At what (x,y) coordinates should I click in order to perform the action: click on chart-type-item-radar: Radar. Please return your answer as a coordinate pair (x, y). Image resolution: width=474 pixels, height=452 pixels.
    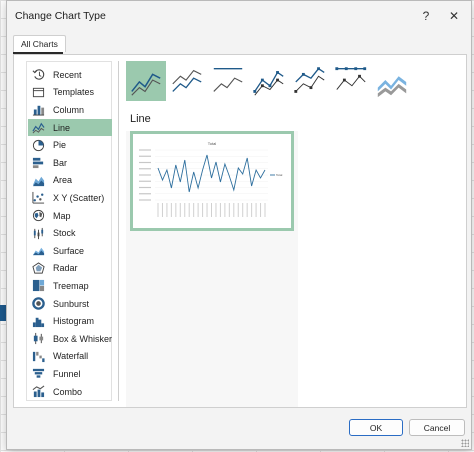
    Looking at the image, I should click on (70, 269).